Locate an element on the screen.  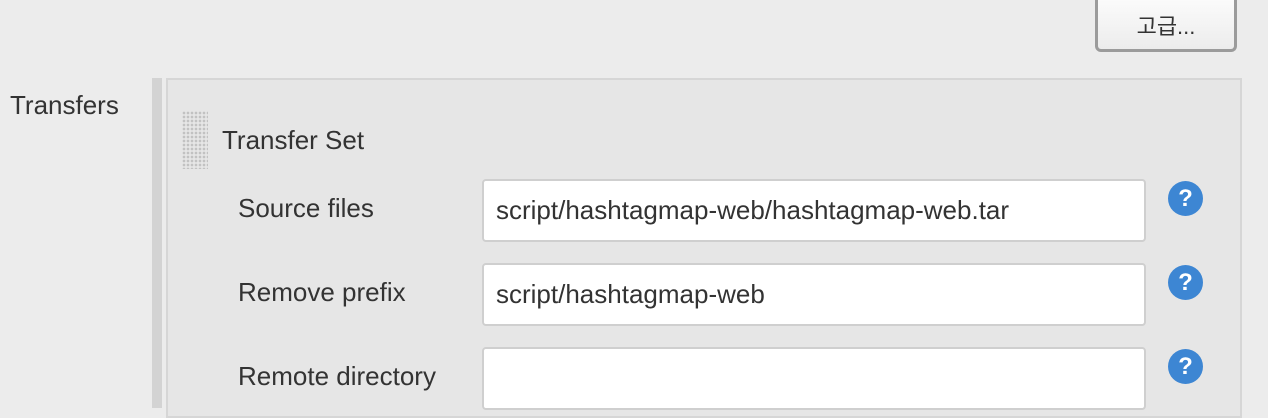
source-files-label: Source files is located at coordinates (306, 208).